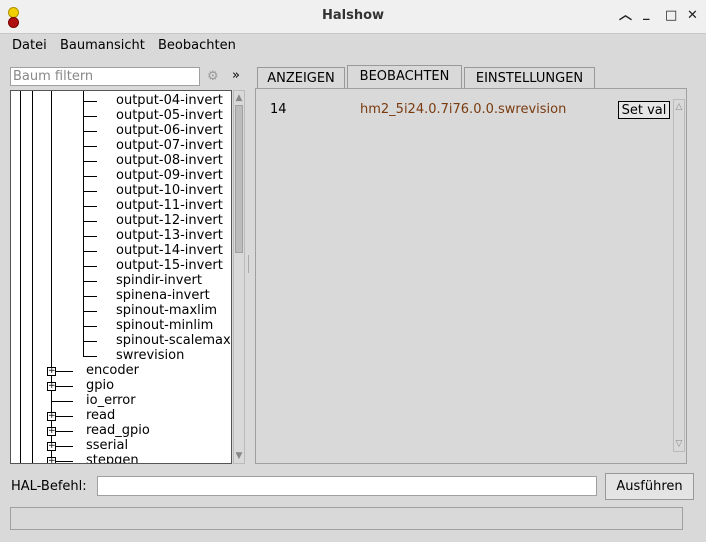  I want to click on tab-einstellungen: EINSTELLUNGEN, so click(529, 78).